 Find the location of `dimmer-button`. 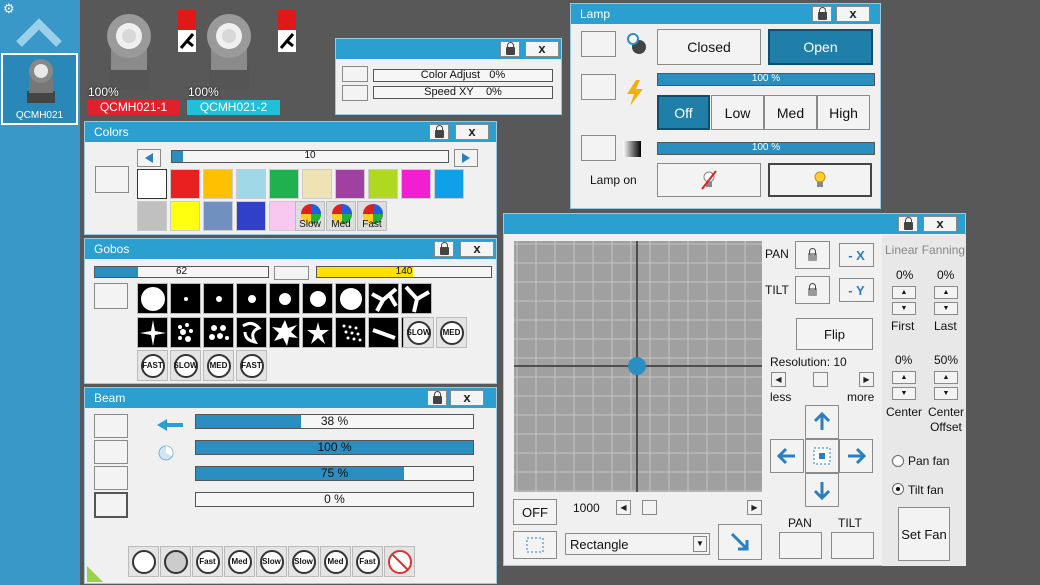

dimmer-button is located at coordinates (598, 148).